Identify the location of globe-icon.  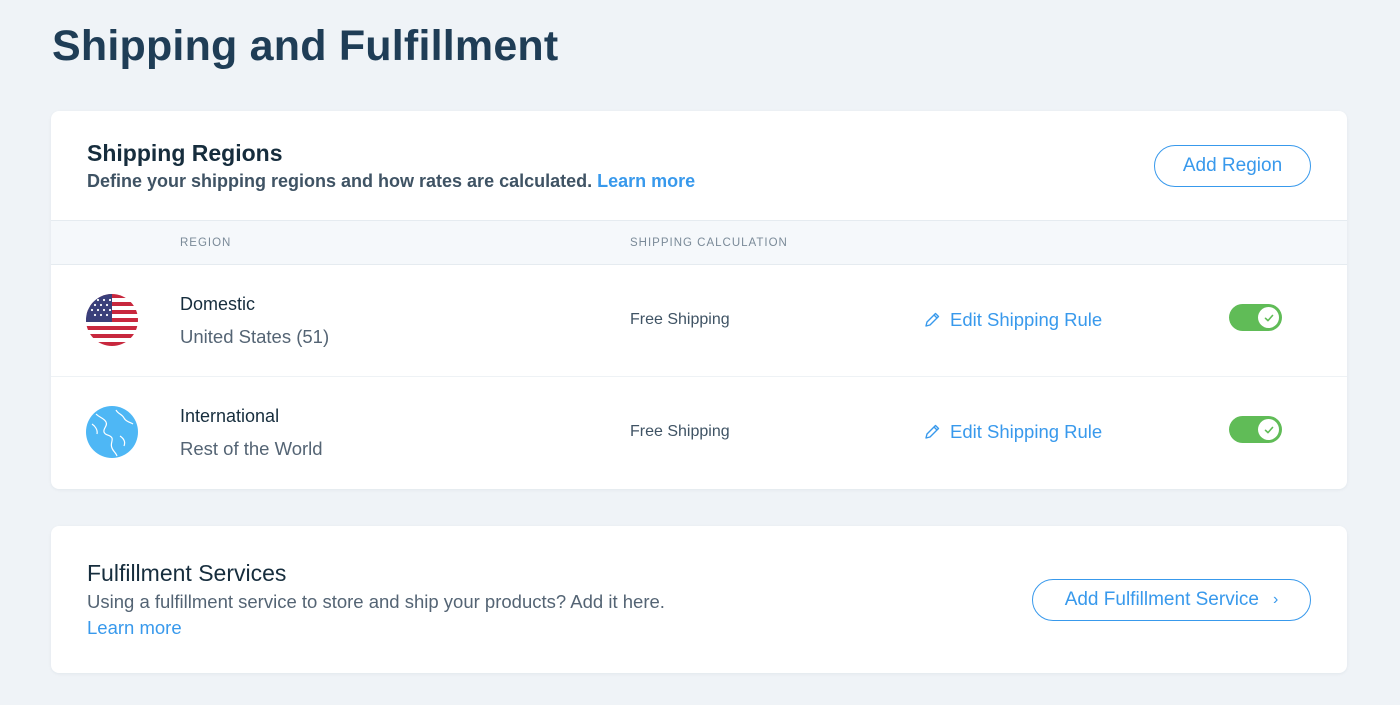
(112, 432).